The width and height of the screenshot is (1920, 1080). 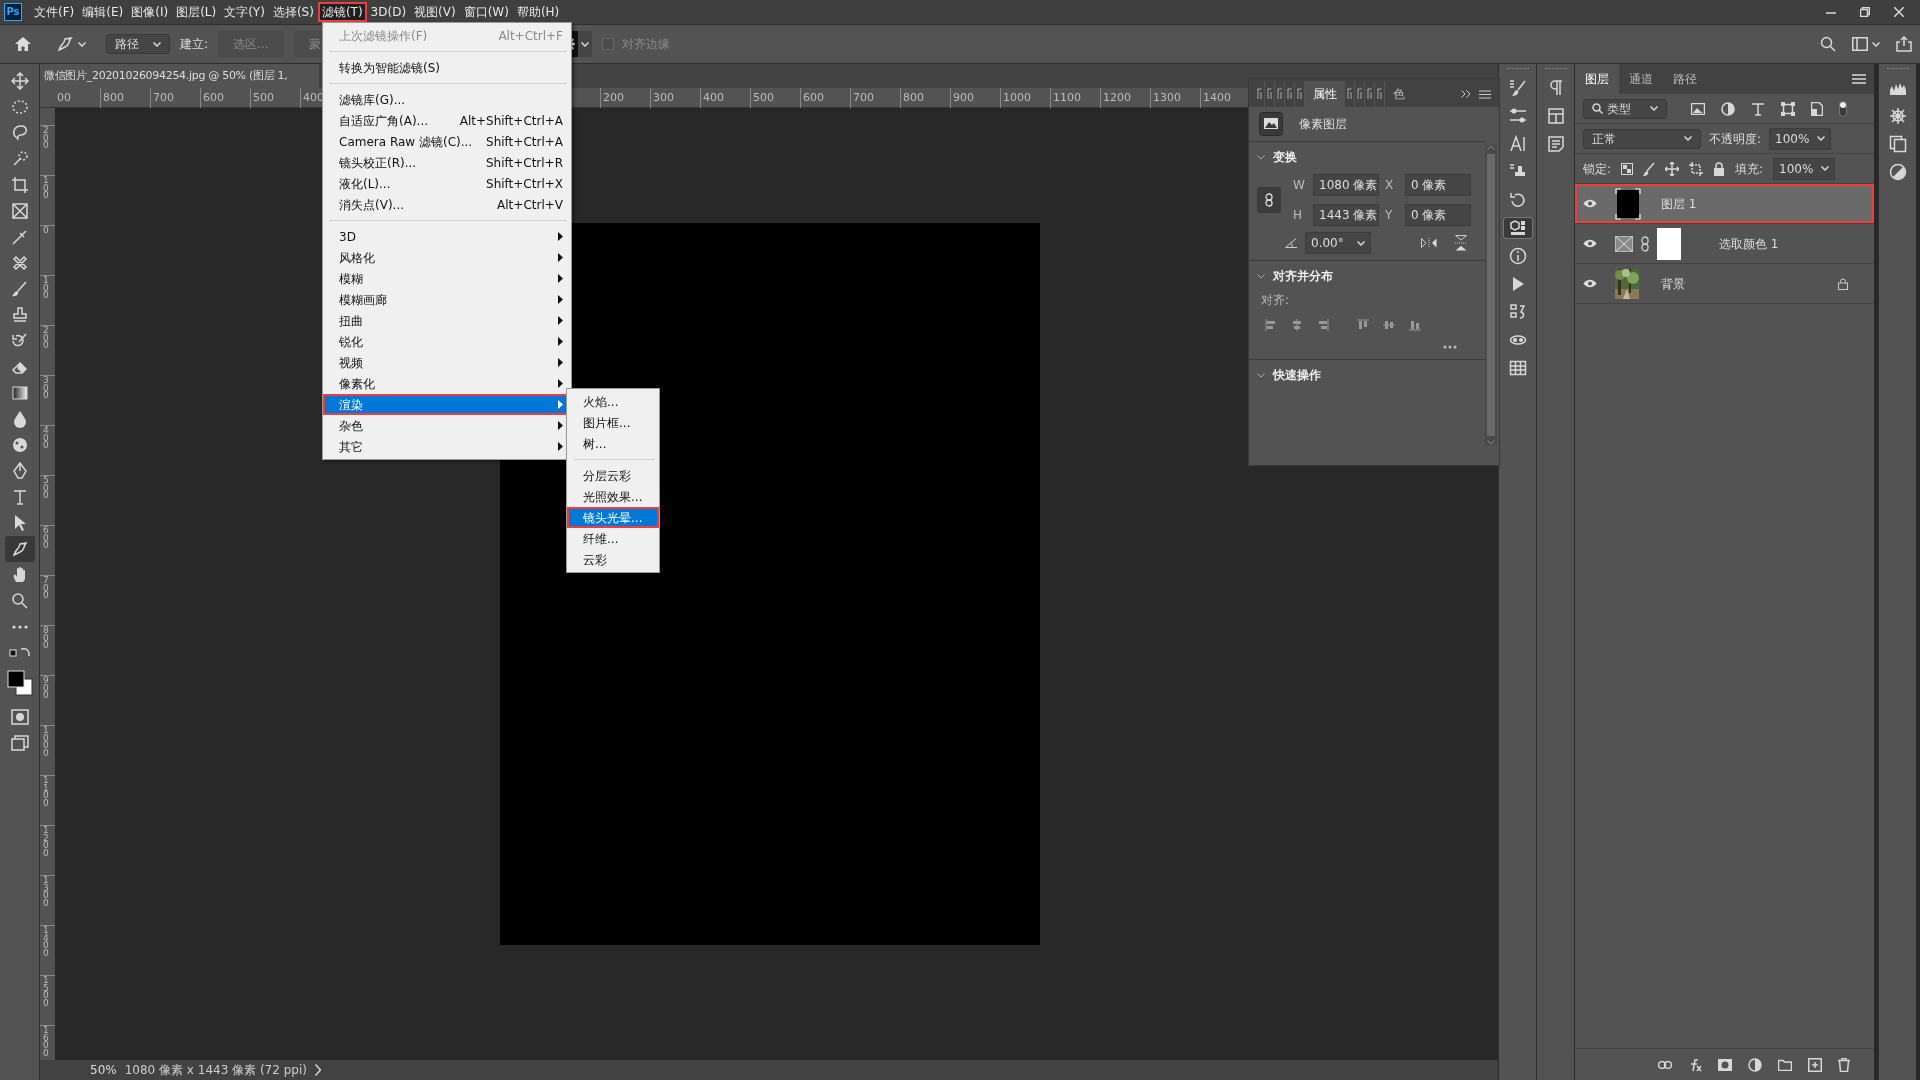 I want to click on align-label: 对齐:, so click(x=1276, y=300).